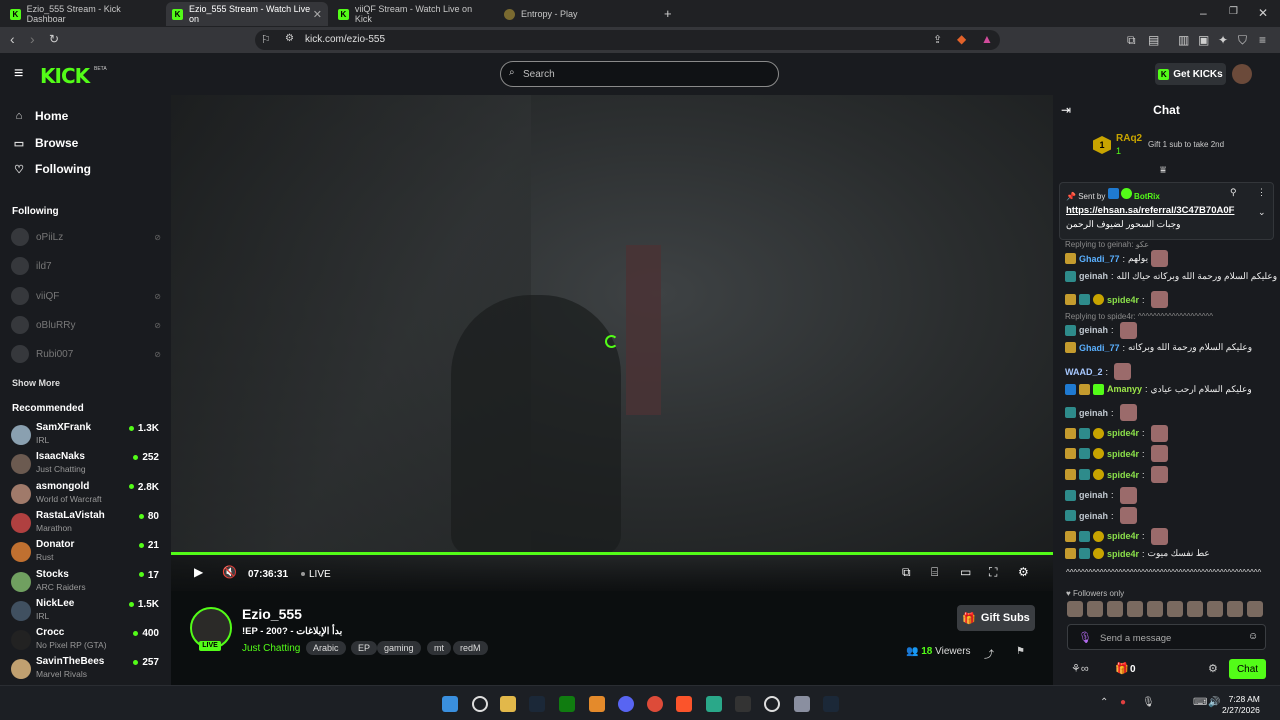  Describe the element at coordinates (86, 669) in the screenshot. I see `recommended-channel: SavinTheBees Marvel Rivals 257` at that location.